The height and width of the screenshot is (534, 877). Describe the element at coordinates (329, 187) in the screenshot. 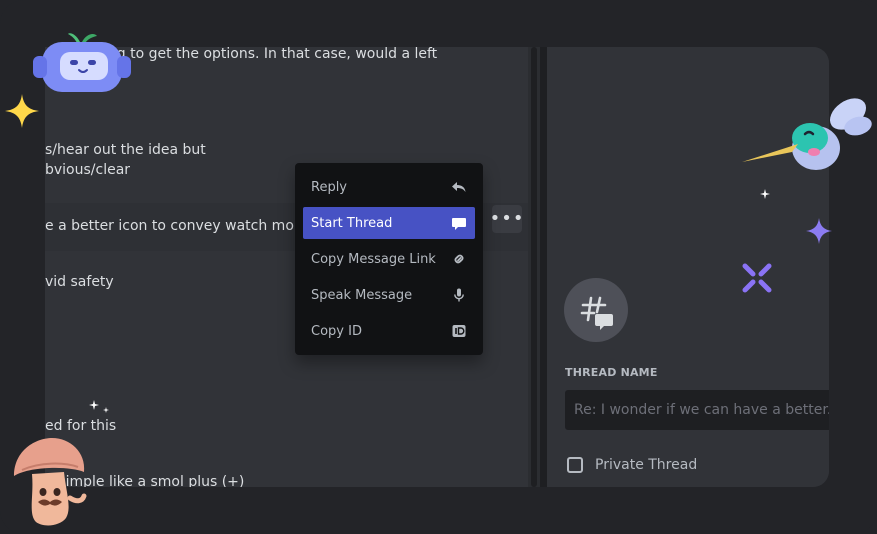

I see `menu-item-label: Reply` at that location.